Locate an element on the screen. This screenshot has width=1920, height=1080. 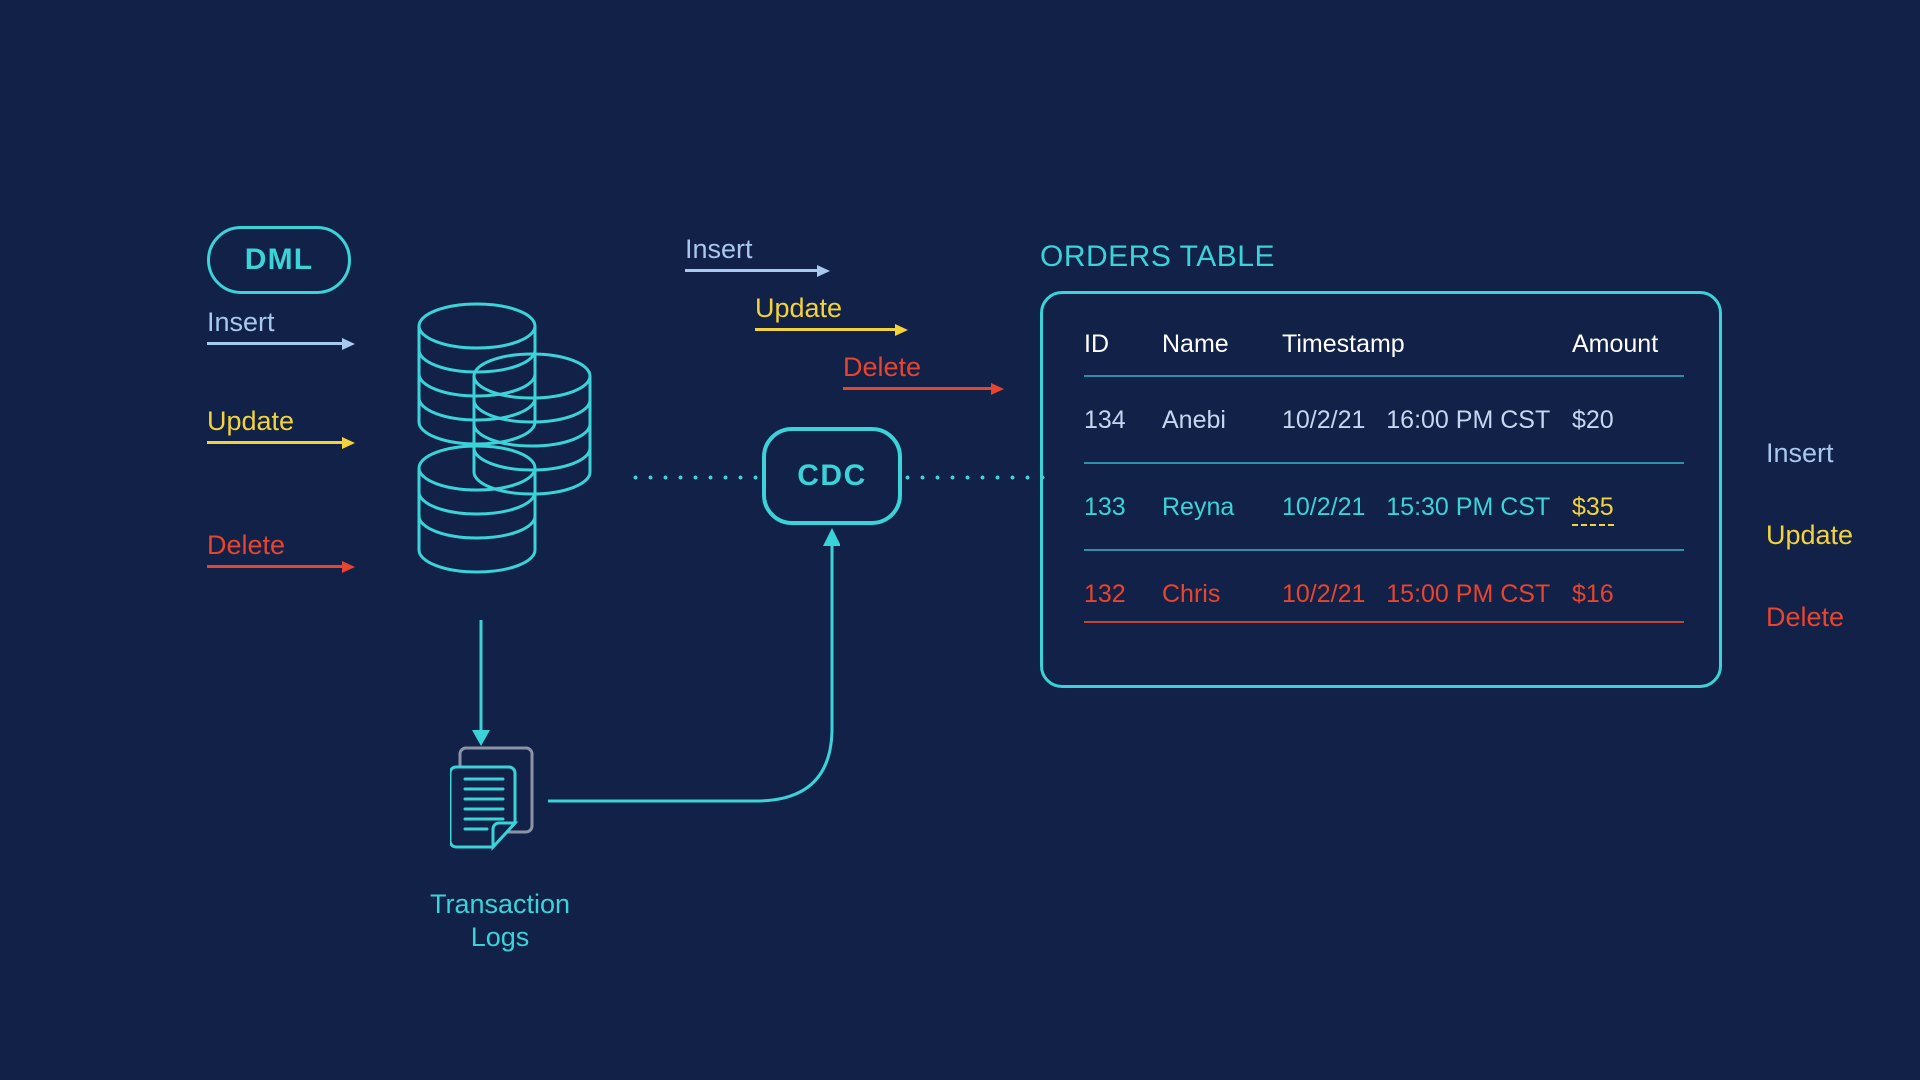
cdc-node: CDC is located at coordinates (832, 476).